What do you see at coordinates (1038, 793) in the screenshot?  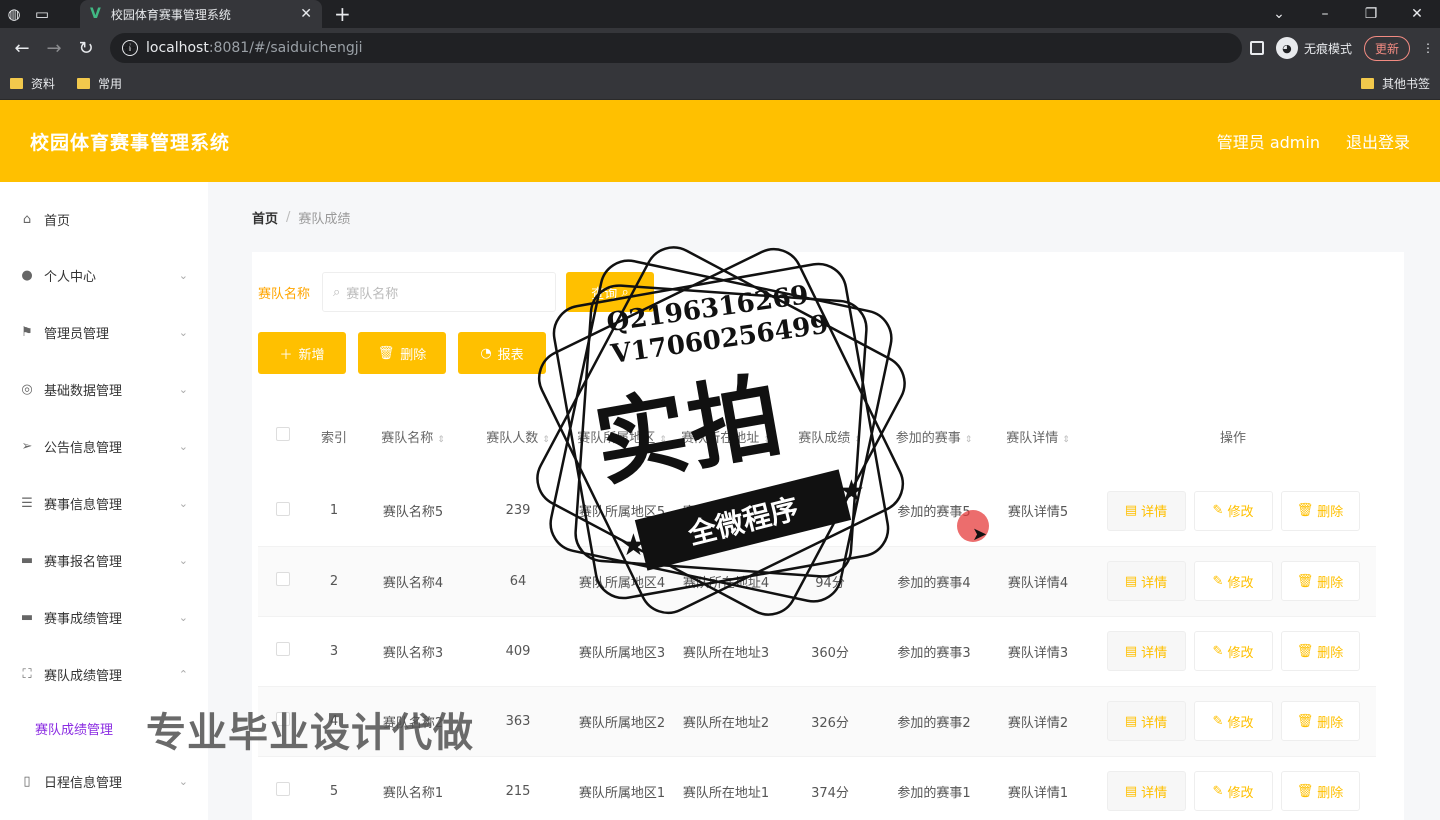 I see `cell-detail: 赛队详情1` at bounding box center [1038, 793].